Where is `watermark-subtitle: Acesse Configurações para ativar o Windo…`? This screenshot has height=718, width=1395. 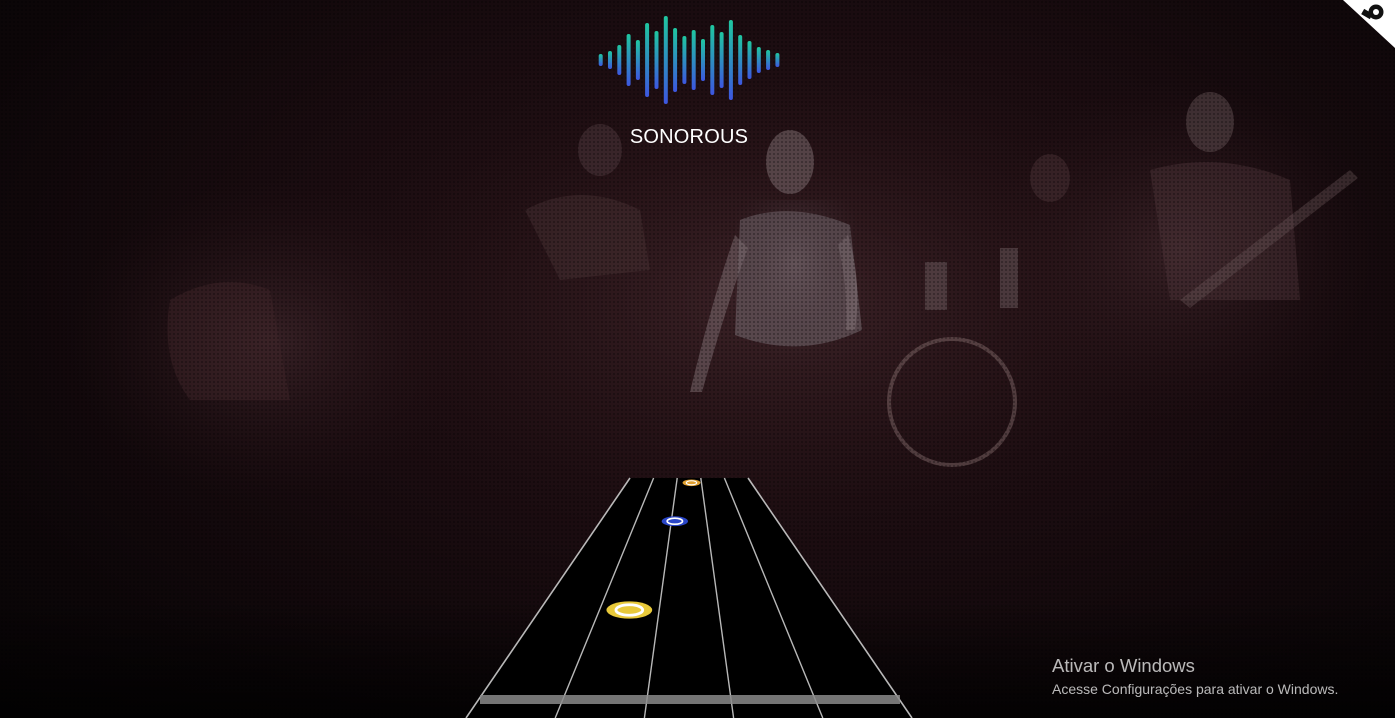 watermark-subtitle: Acesse Configurações para ativar o Windo… is located at coordinates (1195, 689).